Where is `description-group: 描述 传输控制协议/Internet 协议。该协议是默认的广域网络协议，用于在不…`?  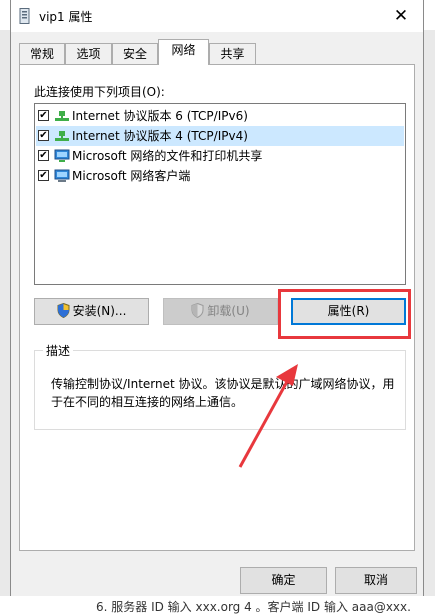
description-group: 描述 传输控制协议/Internet 协议。该协议是默认的广域网络协议，用于在不… is located at coordinates (220, 386).